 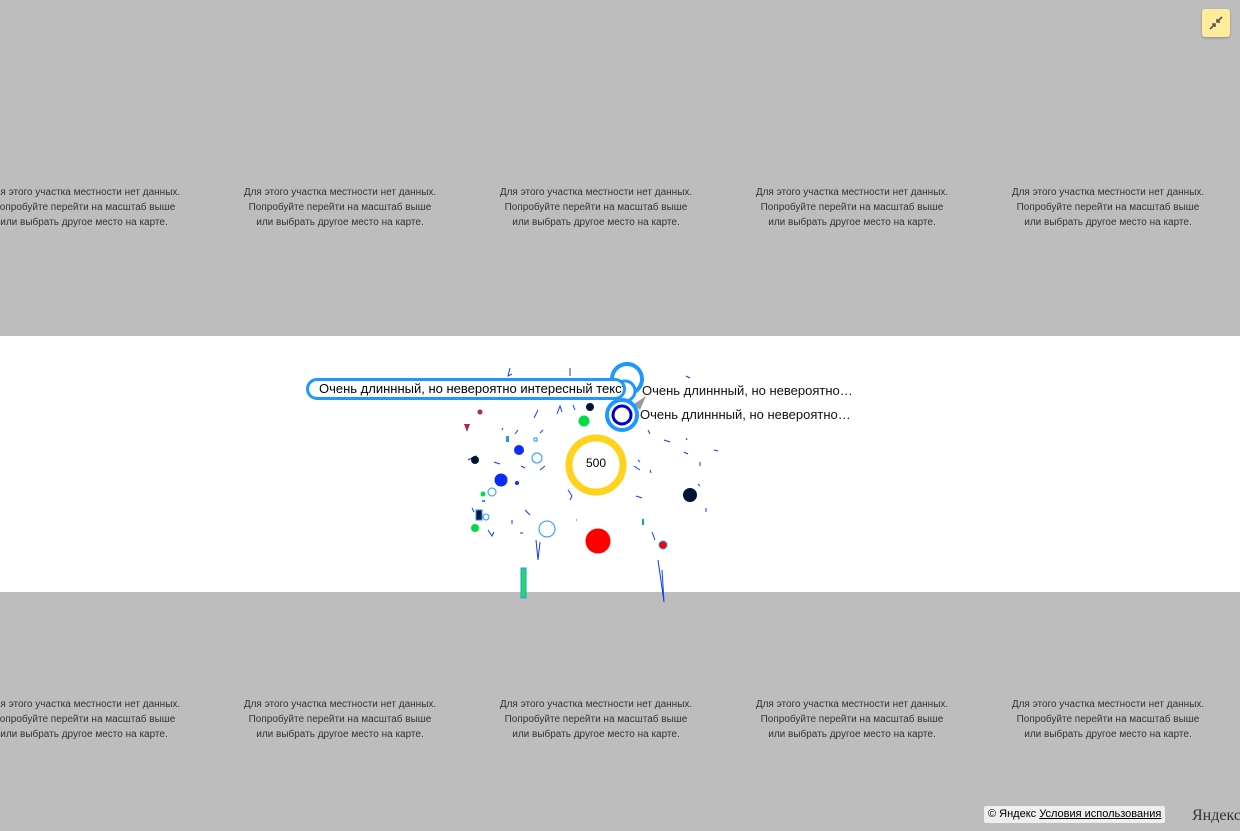 I want to click on copyright-text: © Яндекс, so click(x=1012, y=814).